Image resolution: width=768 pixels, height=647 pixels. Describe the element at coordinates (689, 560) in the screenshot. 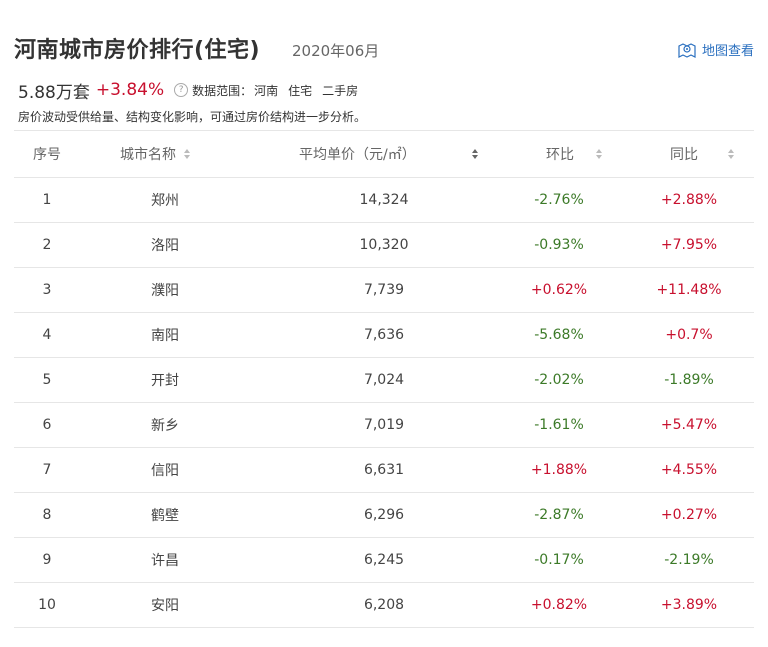

I see `cell-yoy: -2.19%` at that location.